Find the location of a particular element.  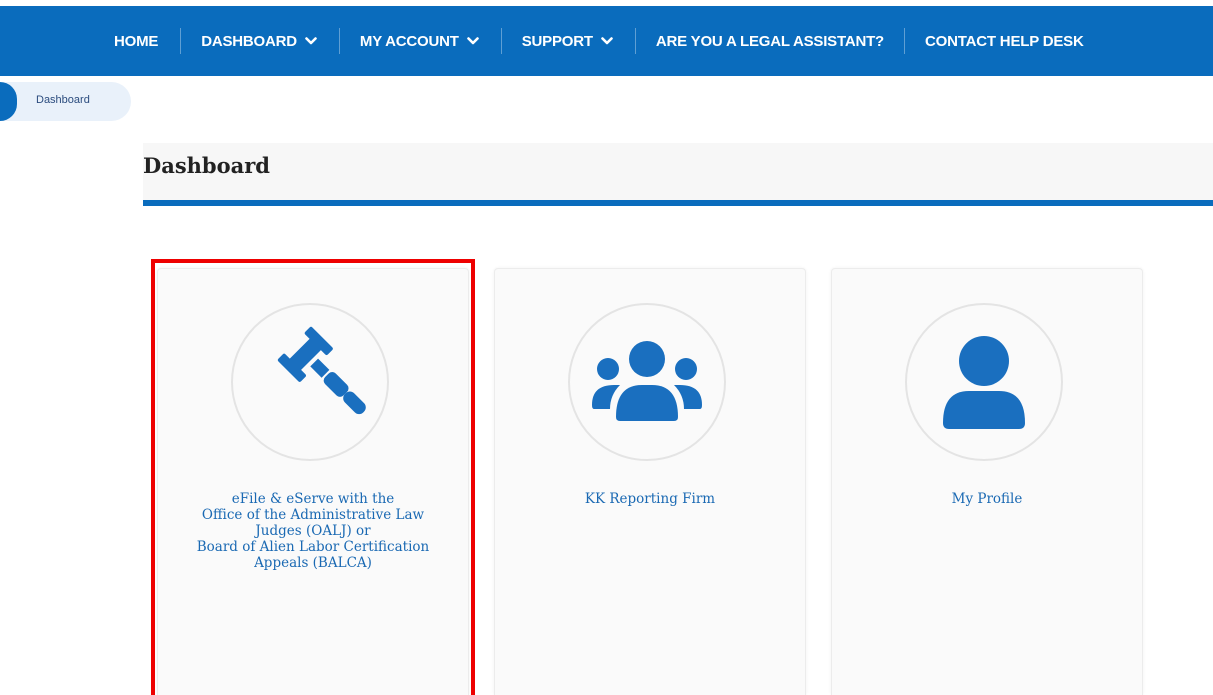

nav-support: SUPPORT is located at coordinates (567, 41).